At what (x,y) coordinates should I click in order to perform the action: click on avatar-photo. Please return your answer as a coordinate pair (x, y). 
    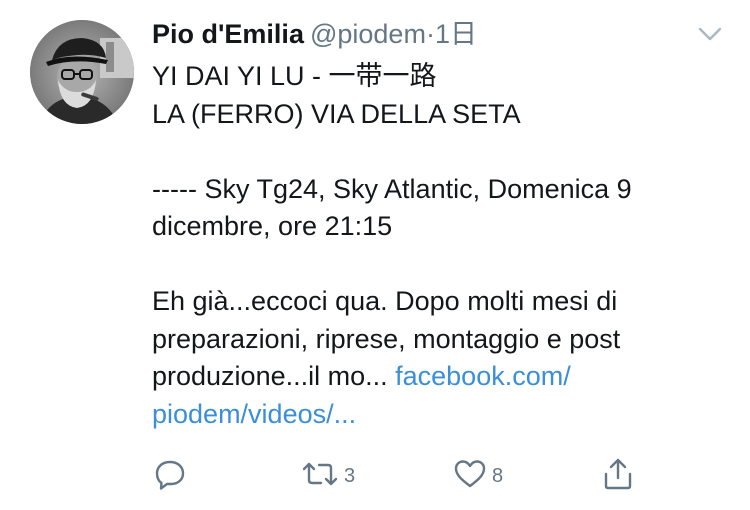
    Looking at the image, I should click on (82, 72).